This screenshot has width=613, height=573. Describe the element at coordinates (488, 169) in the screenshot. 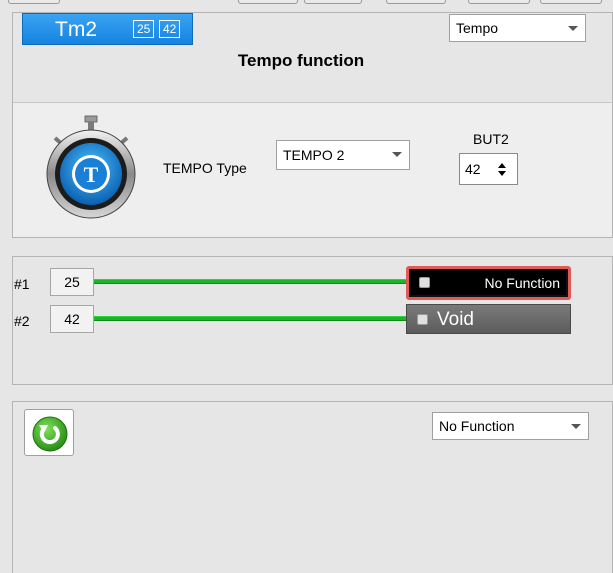

I see `button-number-stepper: 42` at that location.